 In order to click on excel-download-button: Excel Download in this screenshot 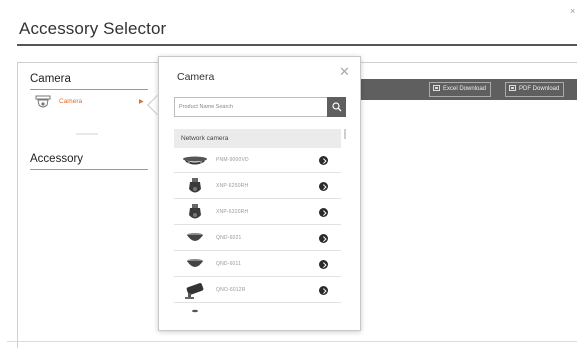, I will do `click(460, 89)`.